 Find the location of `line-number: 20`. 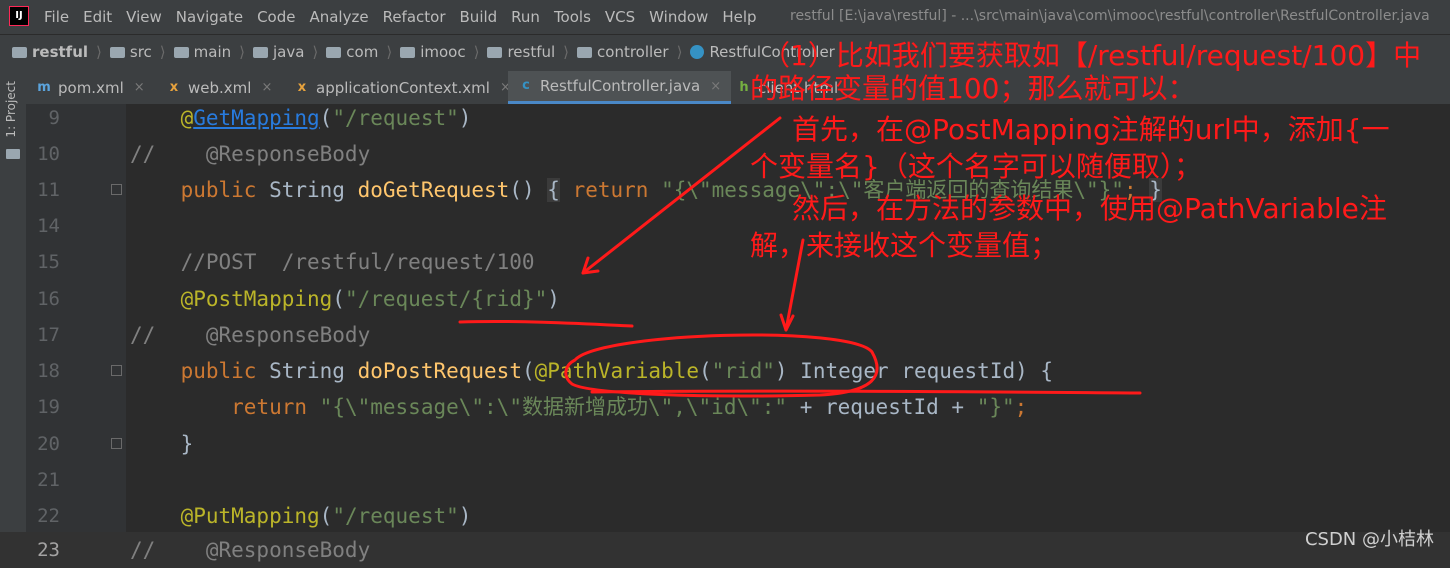

line-number: 20 is located at coordinates (43, 444).